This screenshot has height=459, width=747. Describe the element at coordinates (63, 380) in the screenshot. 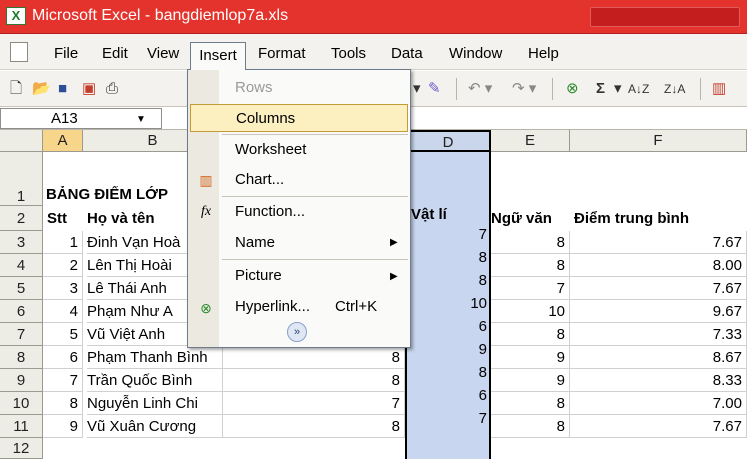

I see `cell-stt: 7` at that location.